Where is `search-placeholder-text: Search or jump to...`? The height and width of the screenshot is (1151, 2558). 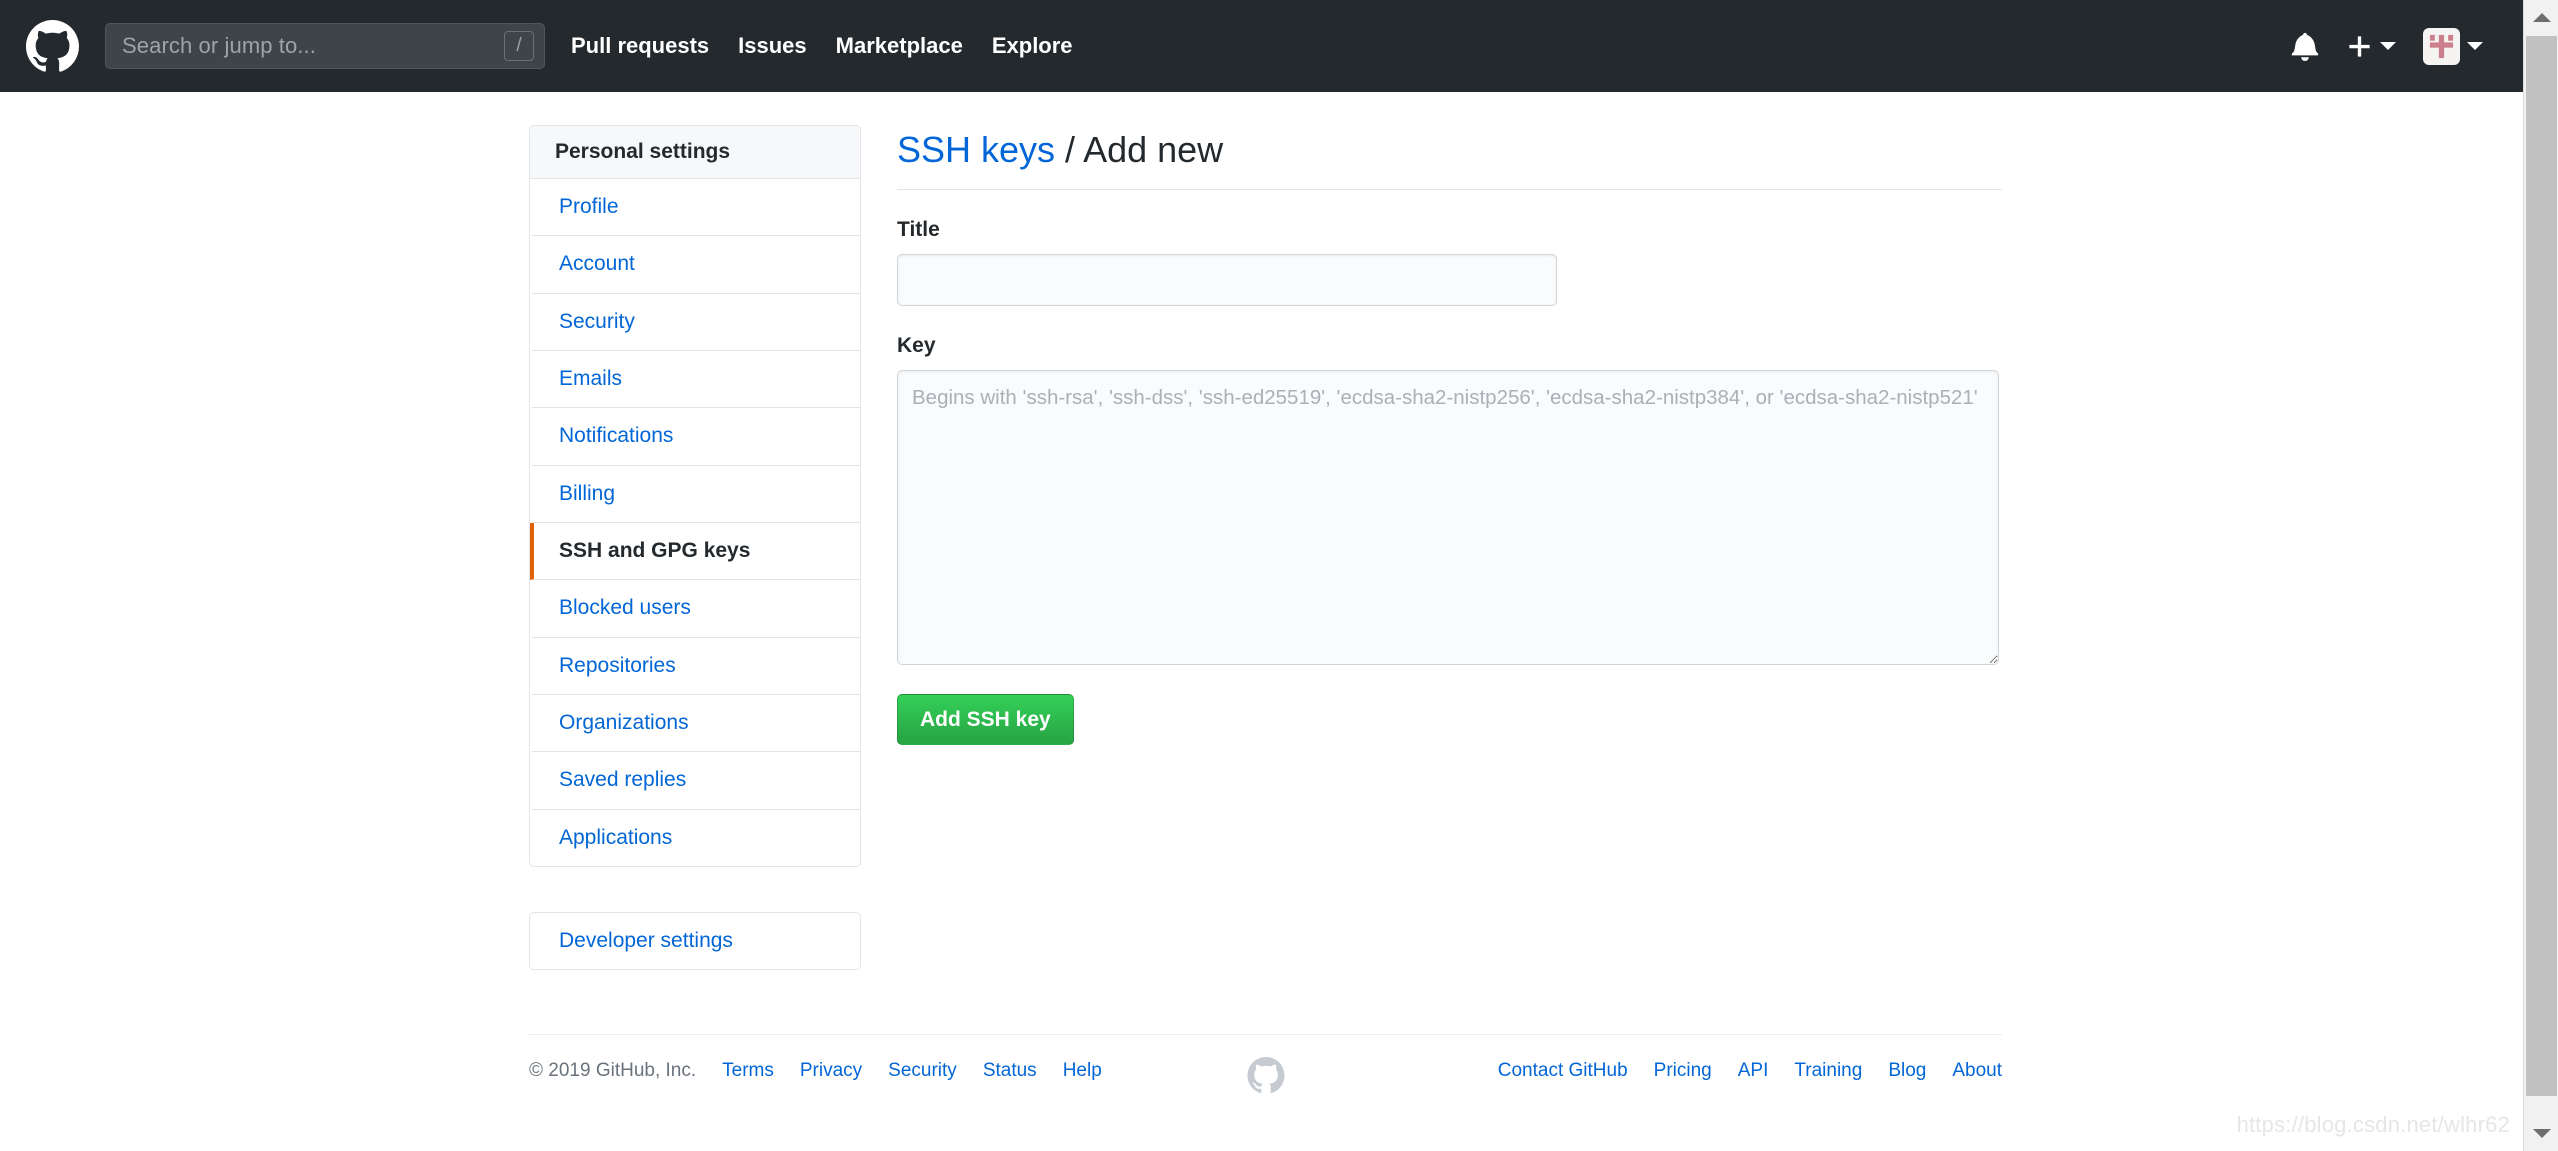 search-placeholder-text: Search or jump to... is located at coordinates (219, 45).